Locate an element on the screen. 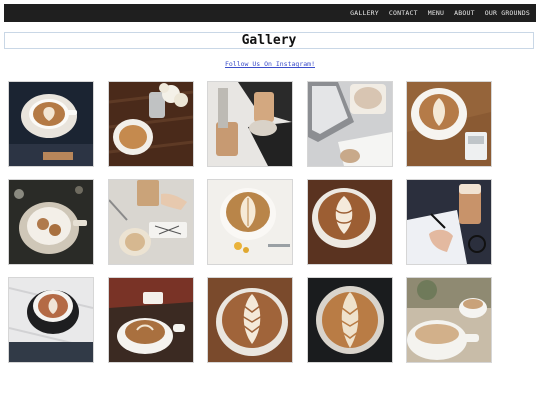  rosetta-latte-photo-image is located at coordinates (350, 320).